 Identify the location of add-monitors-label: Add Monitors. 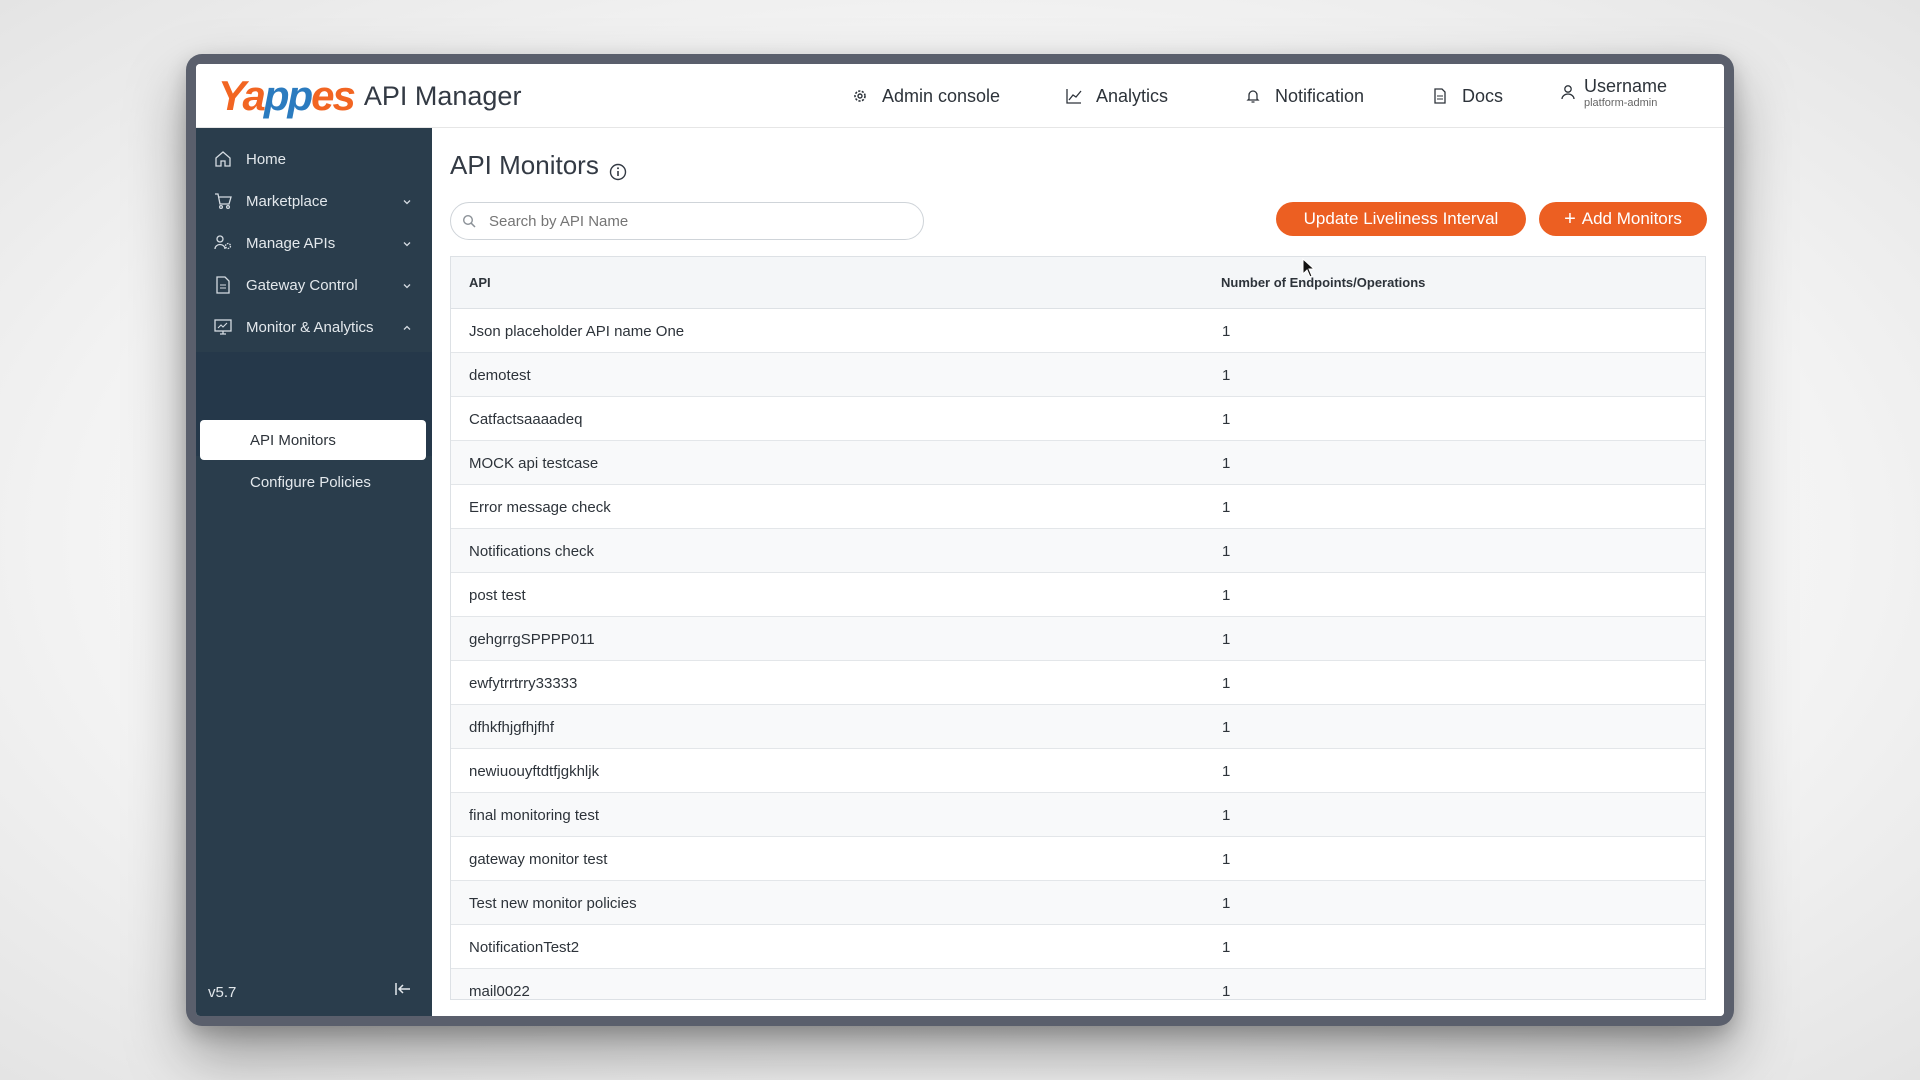
(1631, 218).